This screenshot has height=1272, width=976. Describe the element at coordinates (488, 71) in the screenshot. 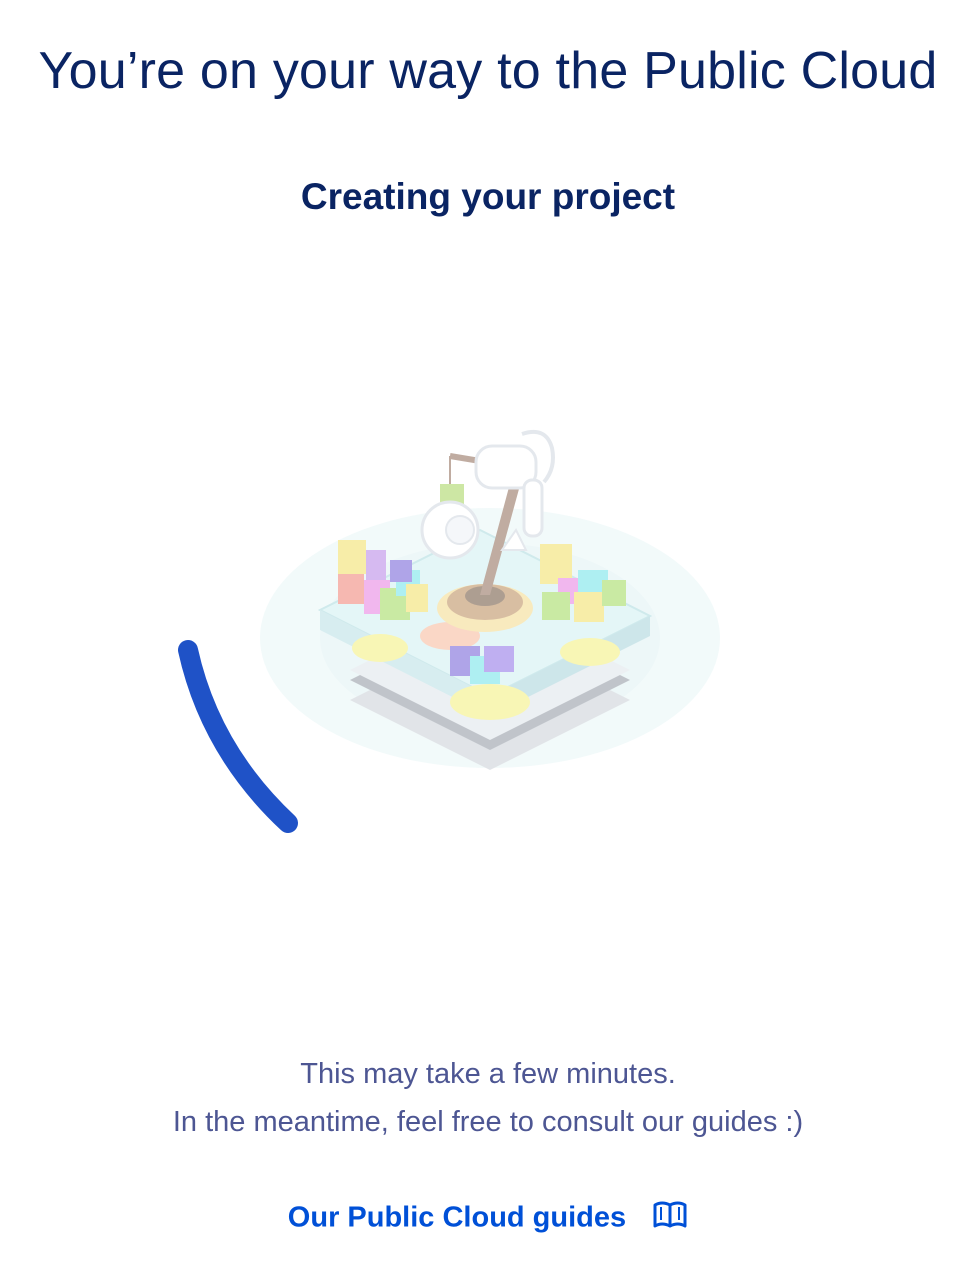

I see `page-title: You’re on your way to the Public Cloud` at that location.